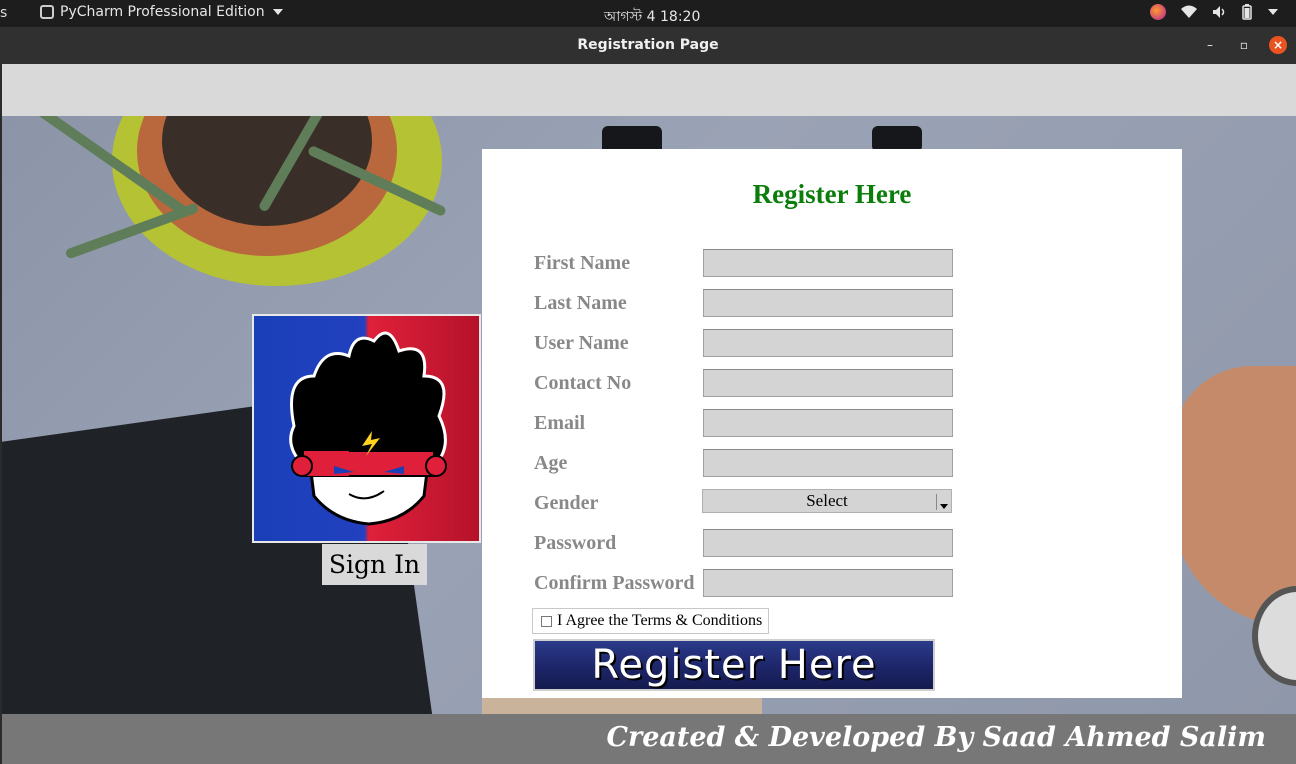 This screenshot has height=764, width=1296. I want to click on password-label: Password, so click(575, 543).